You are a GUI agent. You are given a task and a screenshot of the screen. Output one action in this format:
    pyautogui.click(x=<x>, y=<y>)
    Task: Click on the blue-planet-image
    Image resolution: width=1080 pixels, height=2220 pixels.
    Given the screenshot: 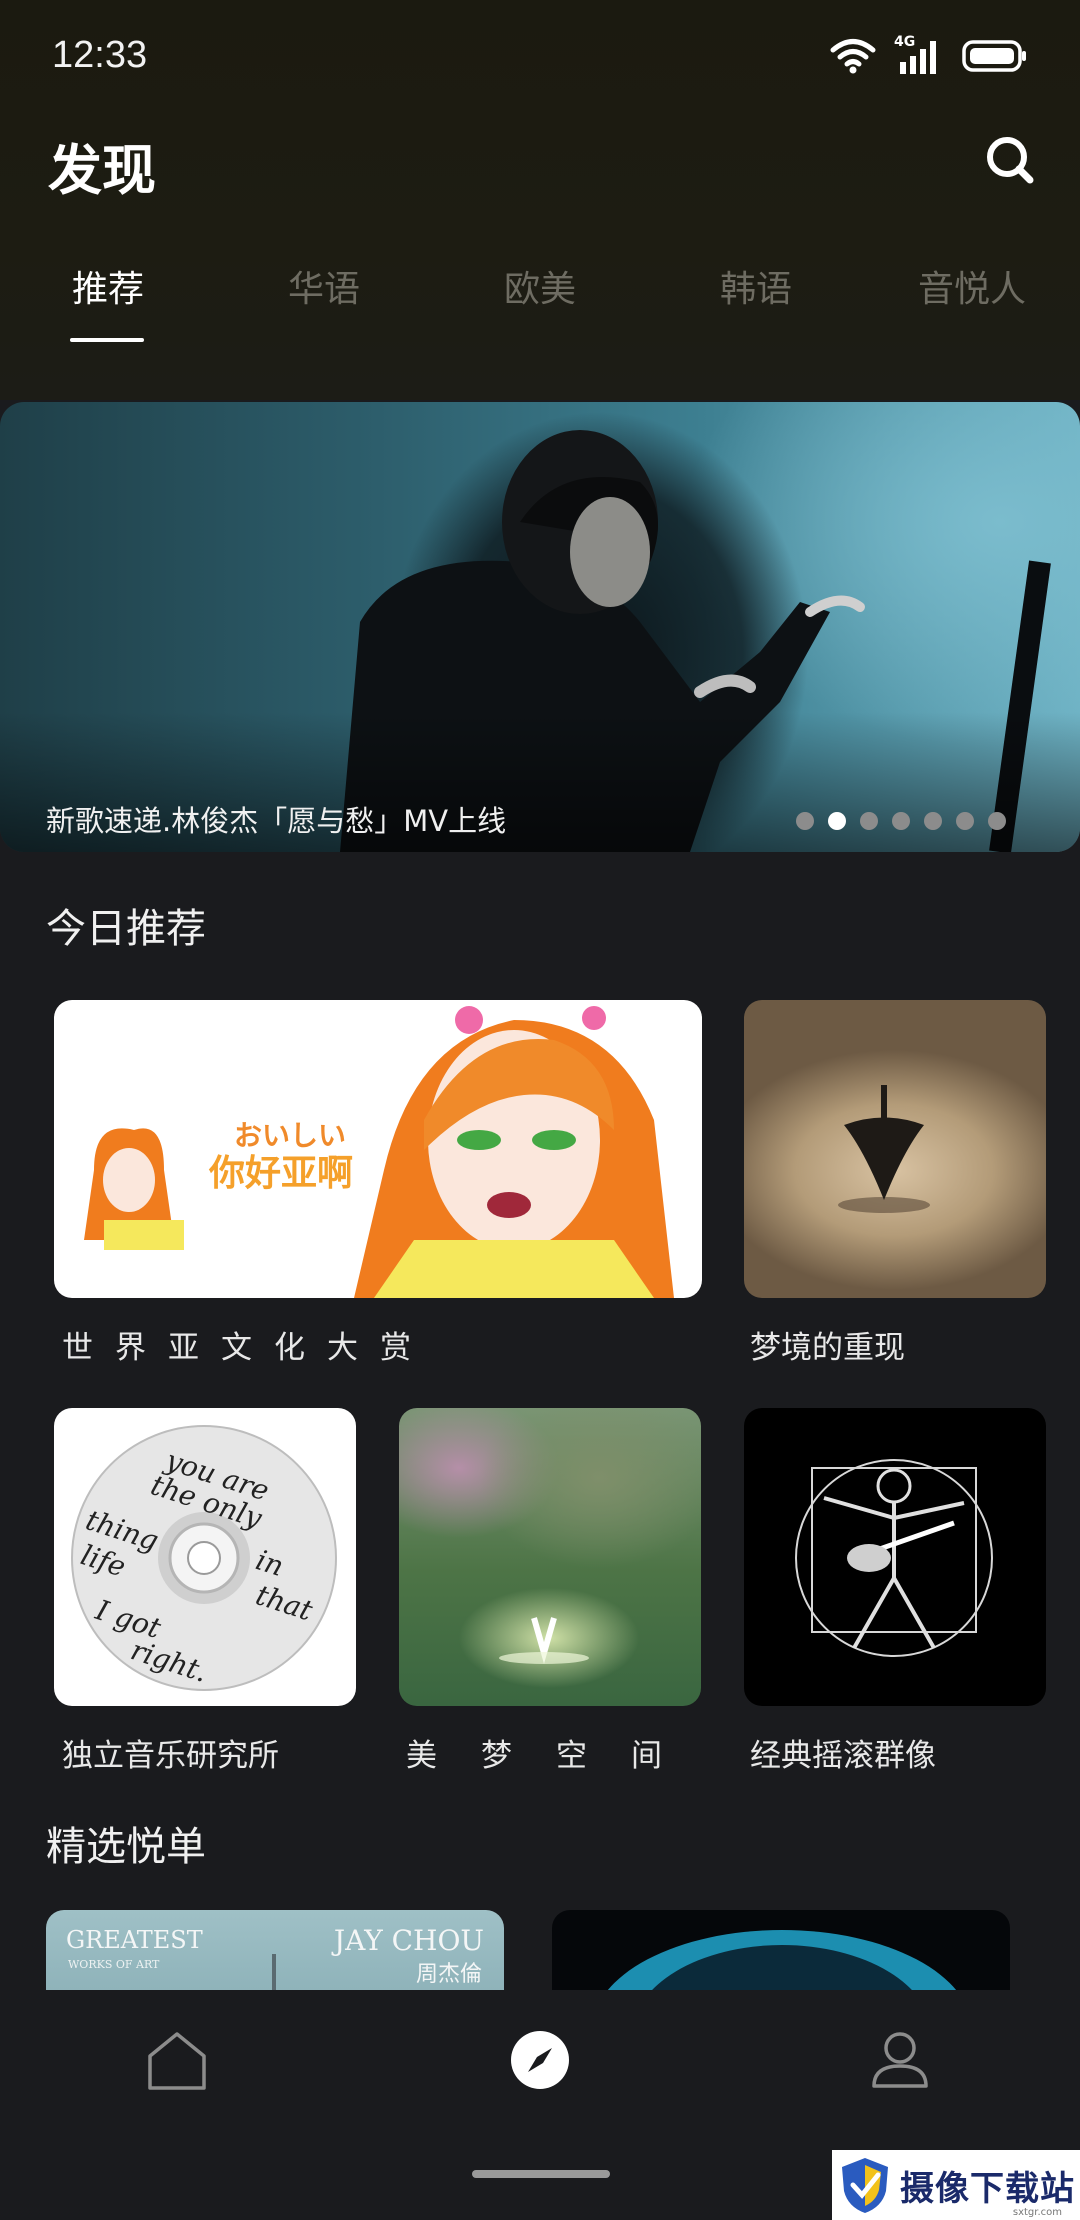 What is the action you would take?
    pyautogui.click(x=782, y=1960)
    